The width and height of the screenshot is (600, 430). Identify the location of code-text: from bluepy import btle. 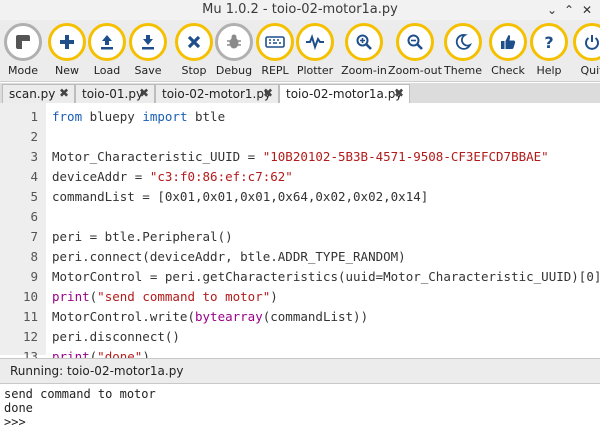
(138, 117).